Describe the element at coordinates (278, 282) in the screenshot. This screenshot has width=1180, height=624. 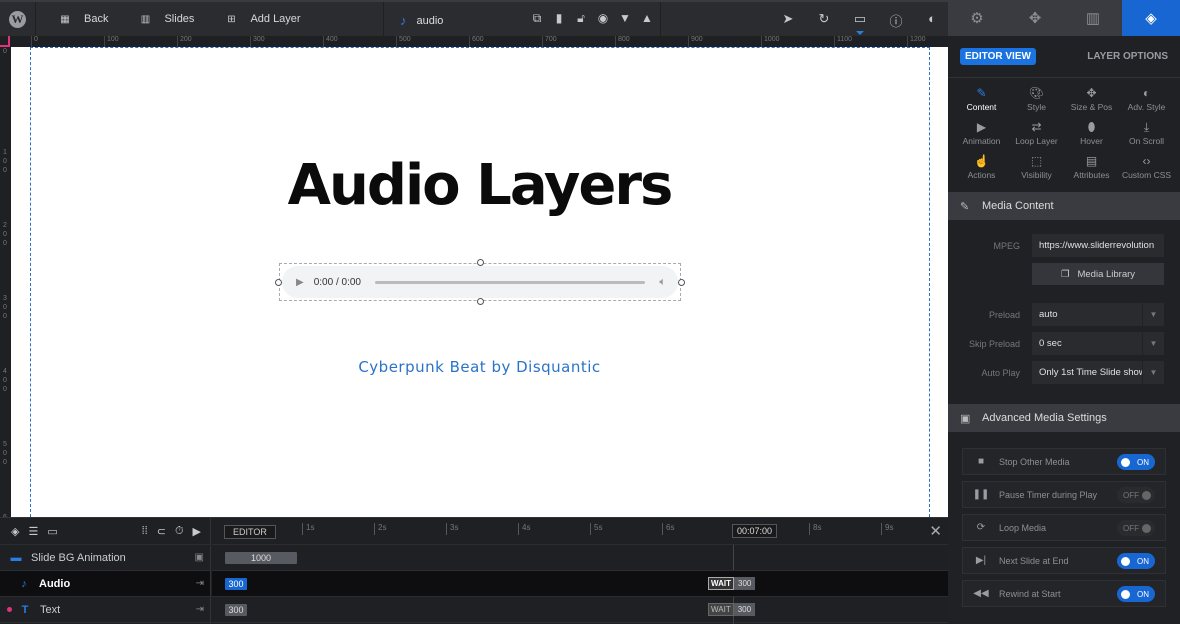
I see `resize-handle-left` at that location.